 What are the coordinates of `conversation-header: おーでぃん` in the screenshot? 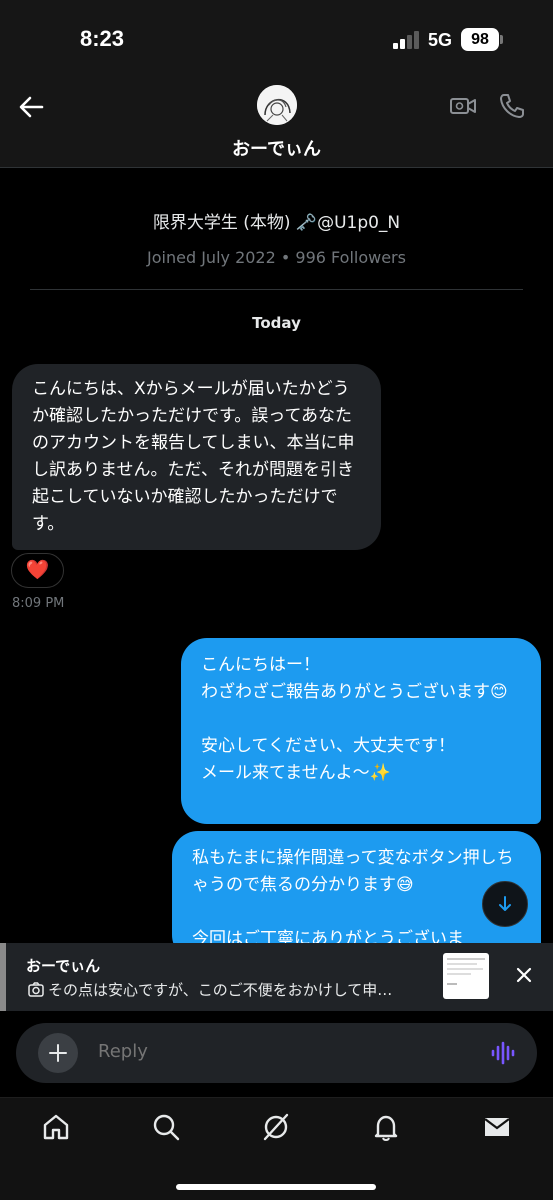 It's located at (276, 124).